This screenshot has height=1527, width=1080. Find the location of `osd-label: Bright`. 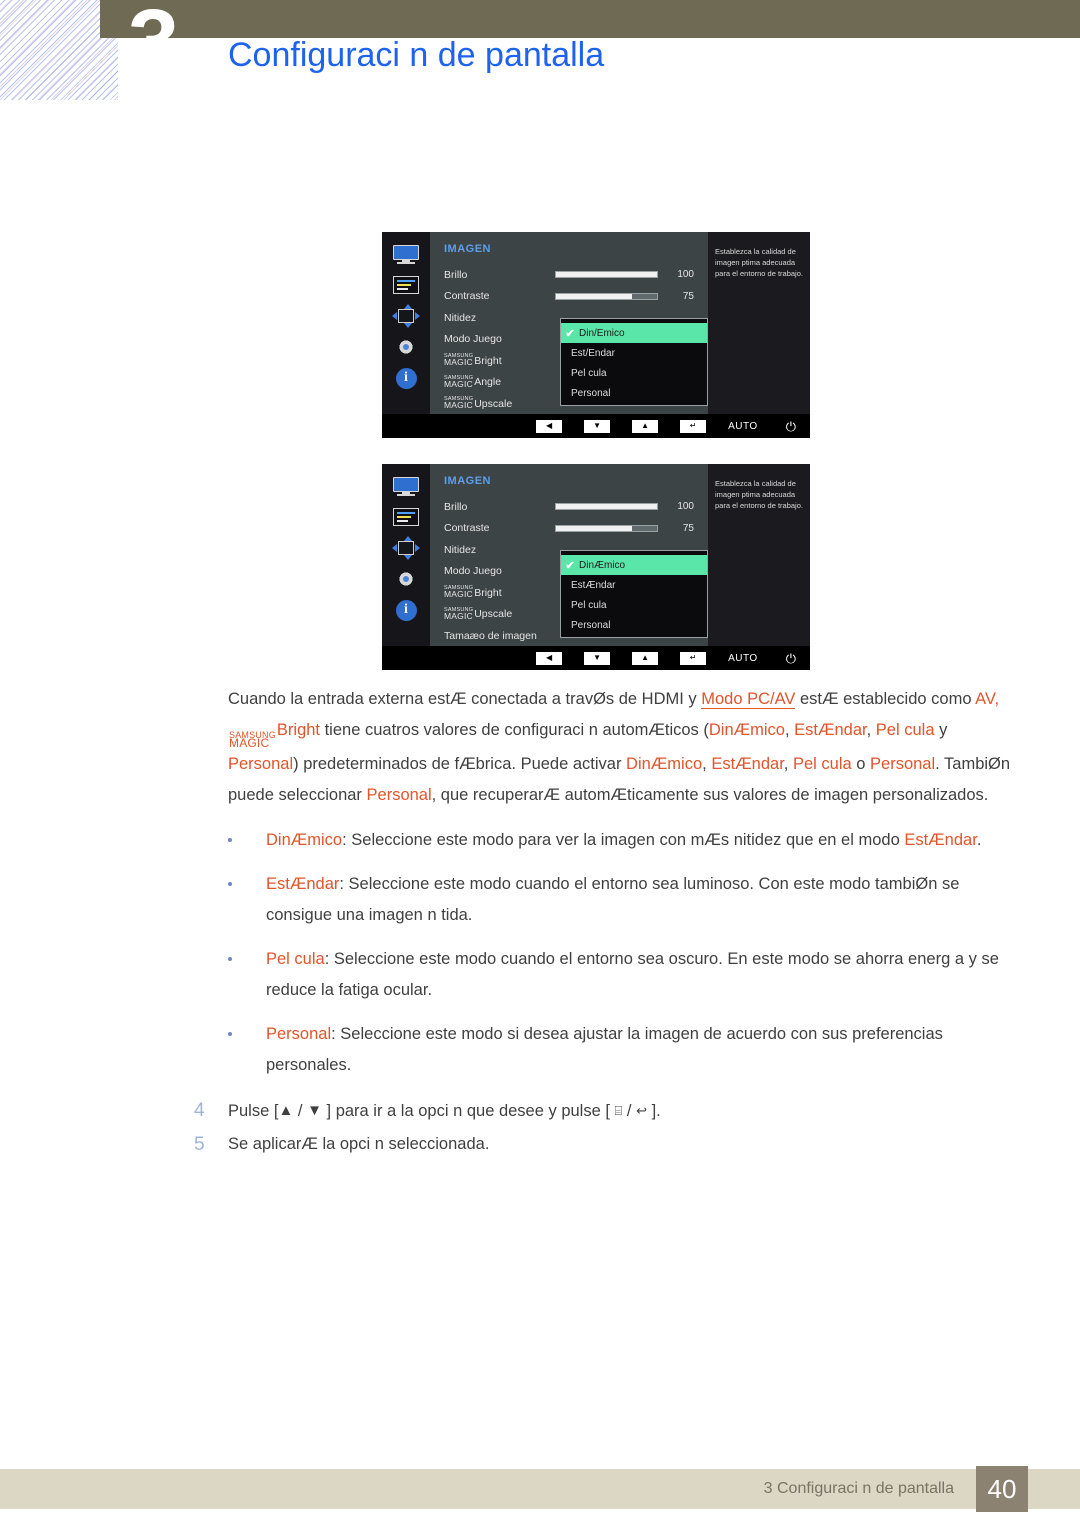

osd-label: Bright is located at coordinates (488, 360).